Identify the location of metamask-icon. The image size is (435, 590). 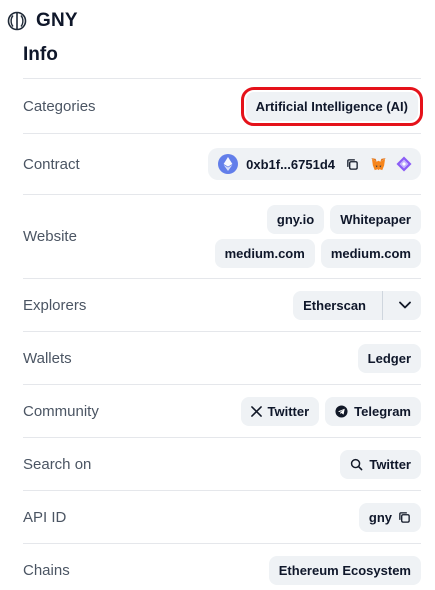
(378, 164).